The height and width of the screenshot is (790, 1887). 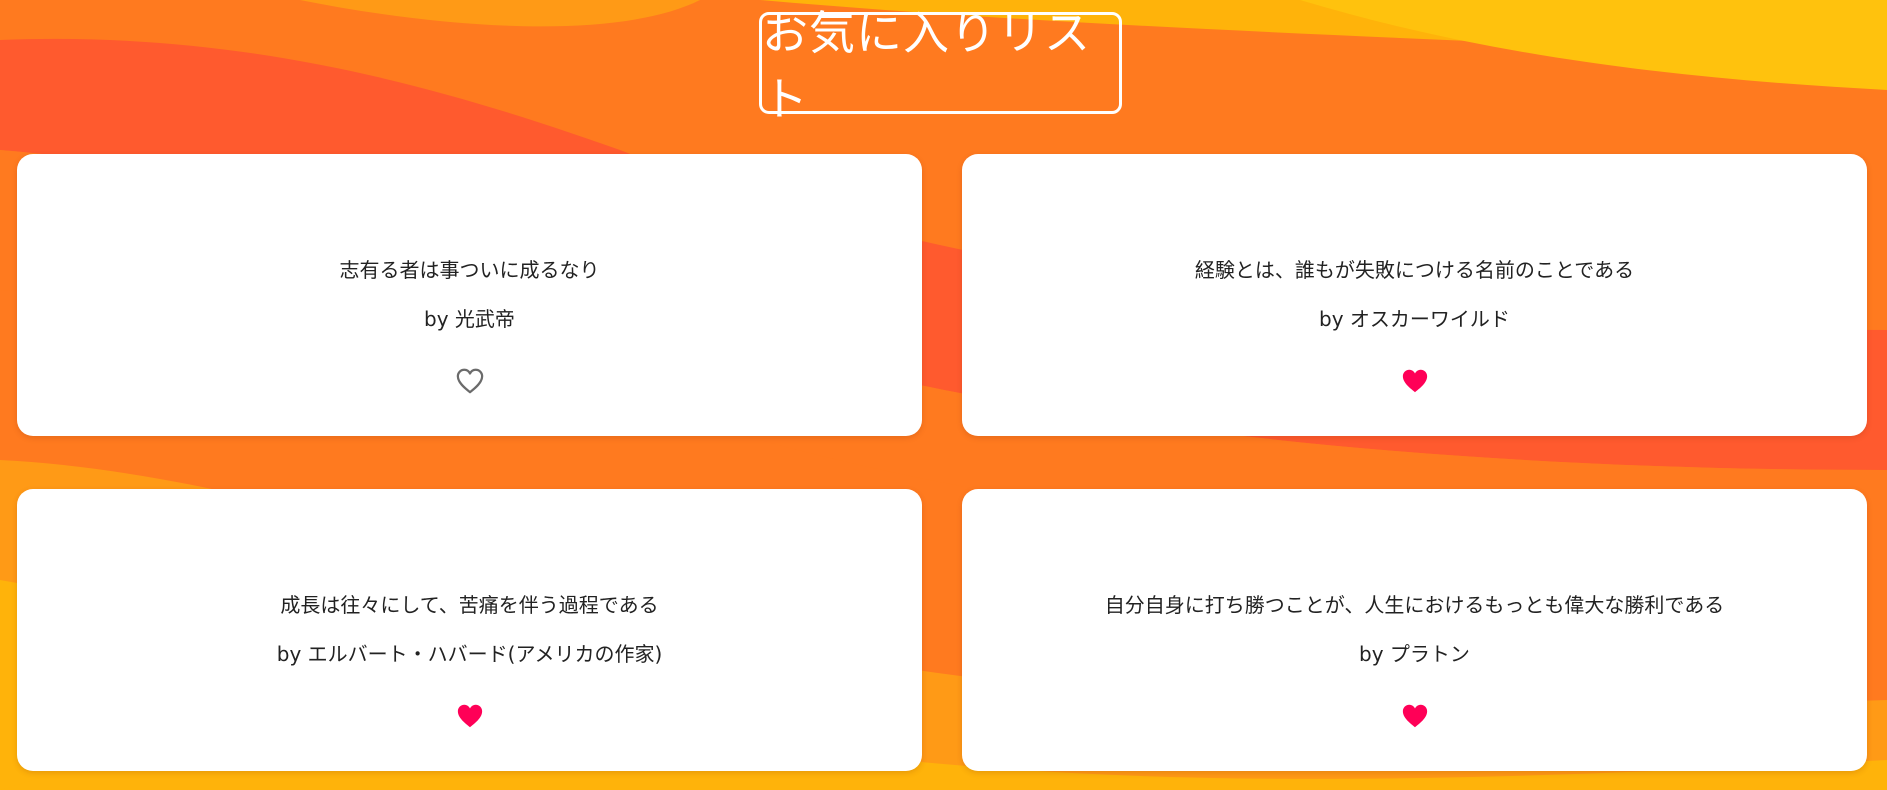 What do you see at coordinates (469, 605) in the screenshot?
I see `quote-text: 成長は往々にして、苦痛を伴う過程である` at bounding box center [469, 605].